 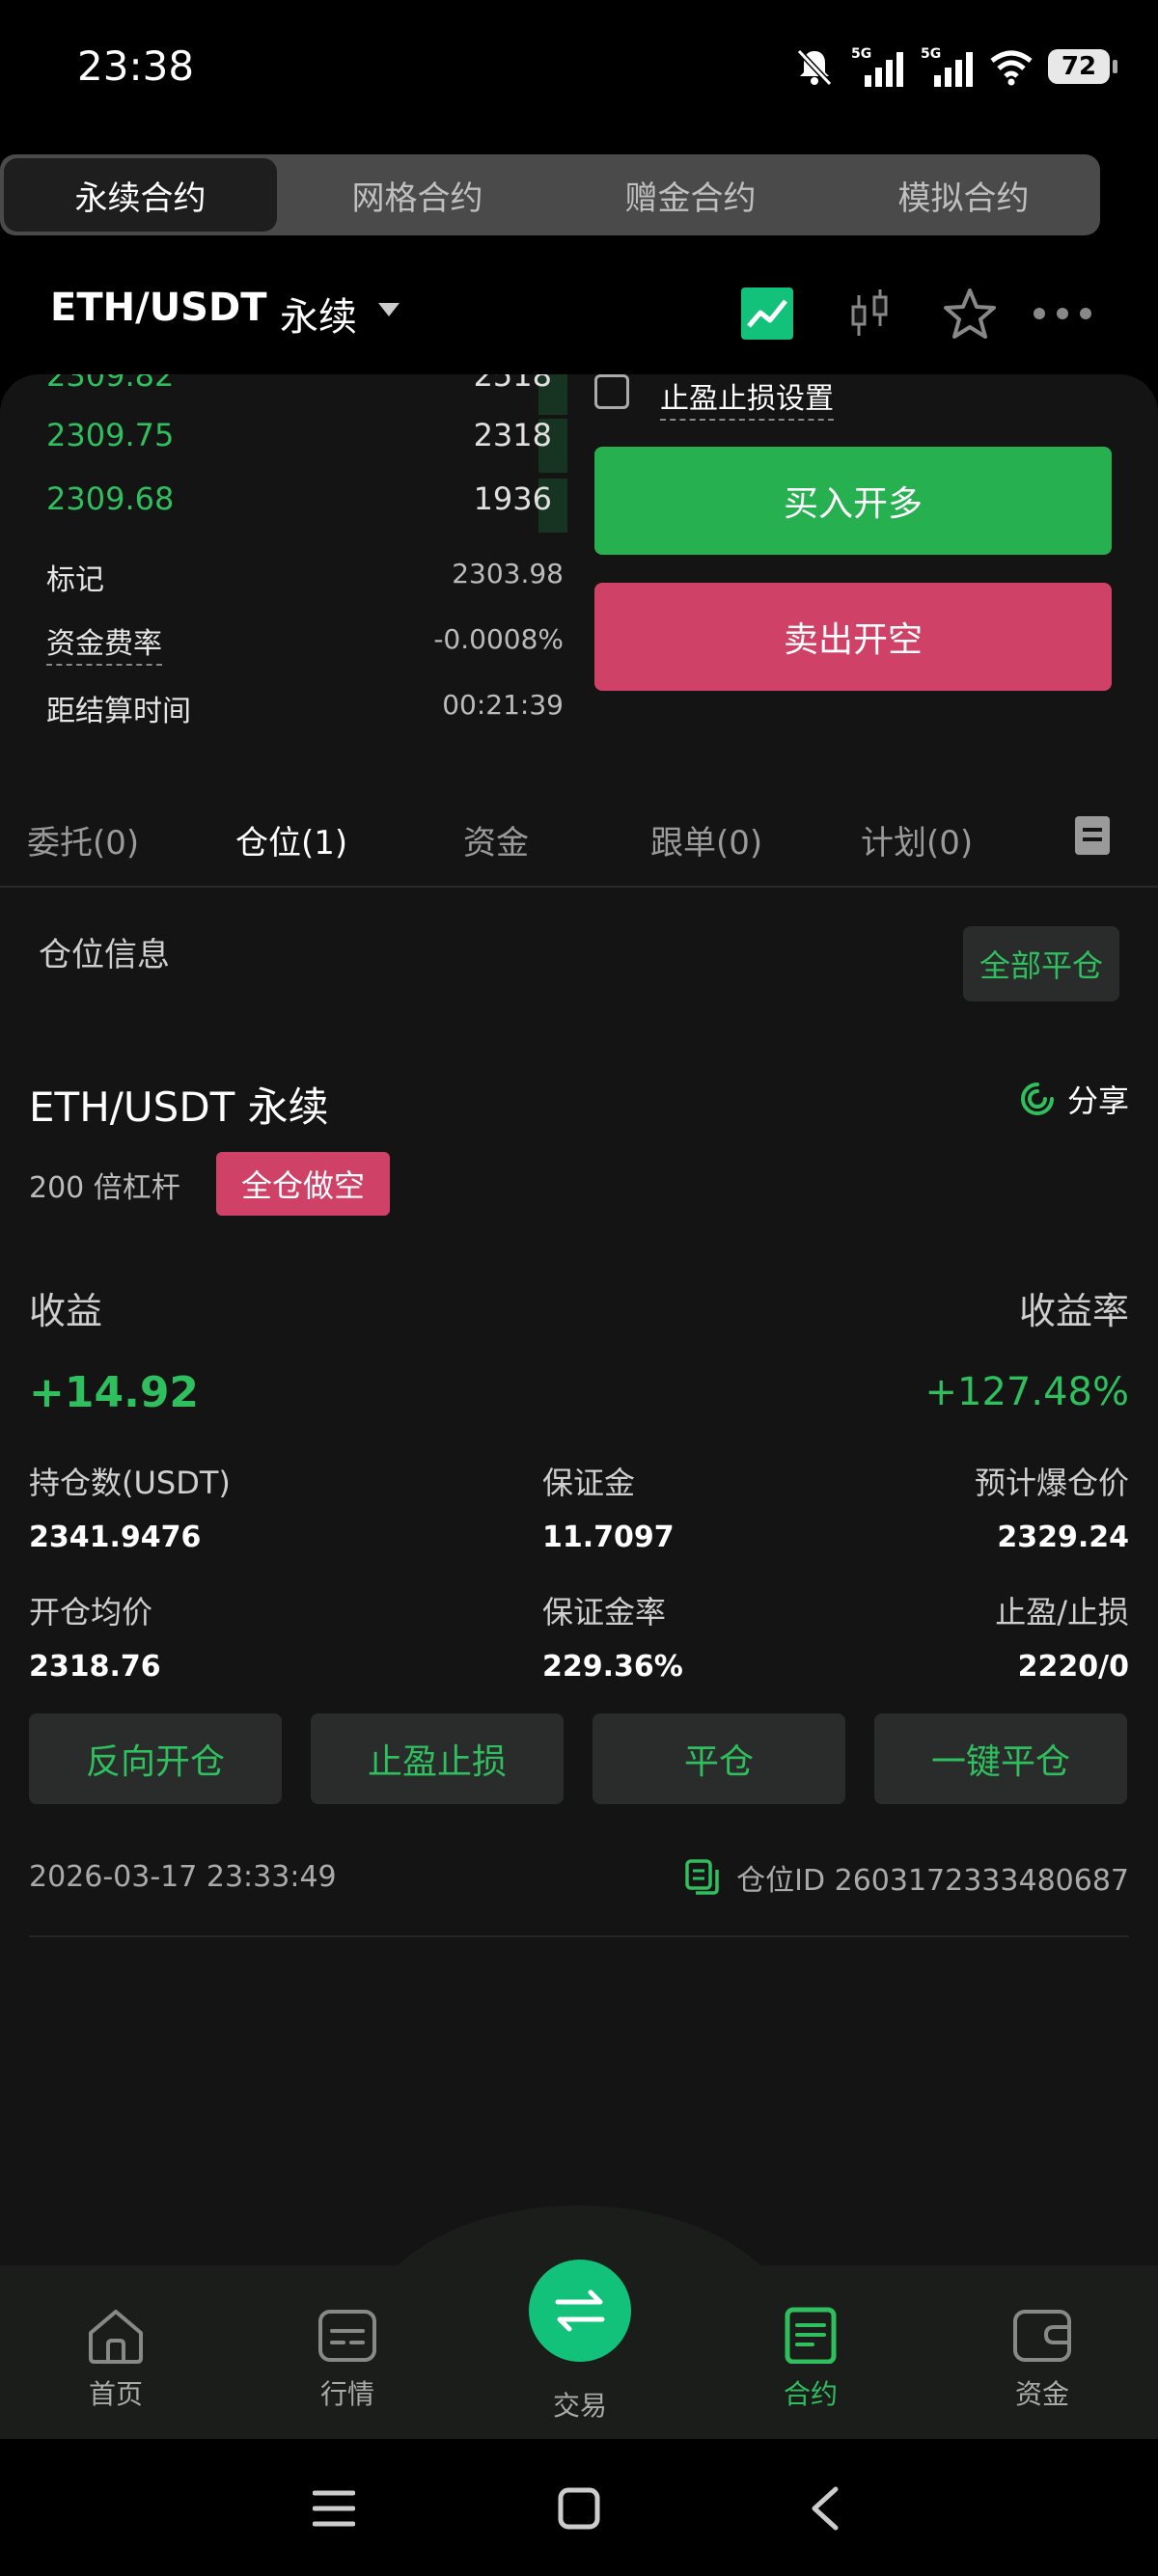 I want to click on caret-down-icon, so click(x=389, y=309).